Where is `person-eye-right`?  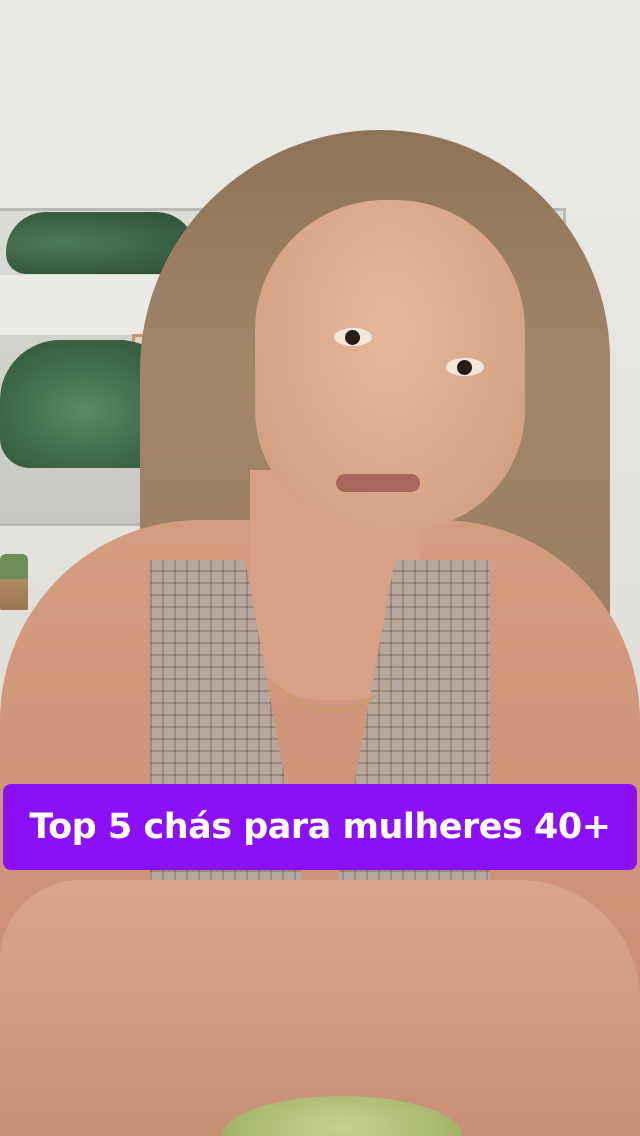
person-eye-right is located at coordinates (465, 367).